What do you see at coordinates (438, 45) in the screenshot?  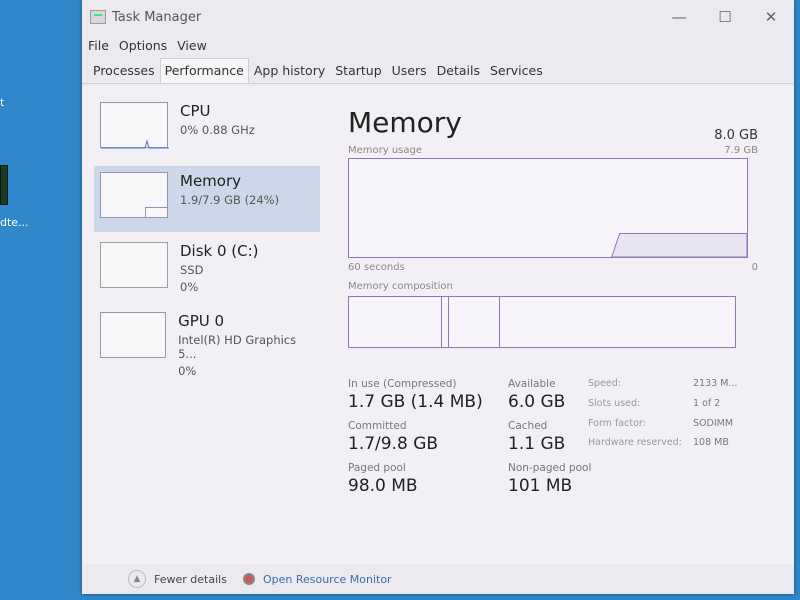 I see `menu-bar: File Options View` at bounding box center [438, 45].